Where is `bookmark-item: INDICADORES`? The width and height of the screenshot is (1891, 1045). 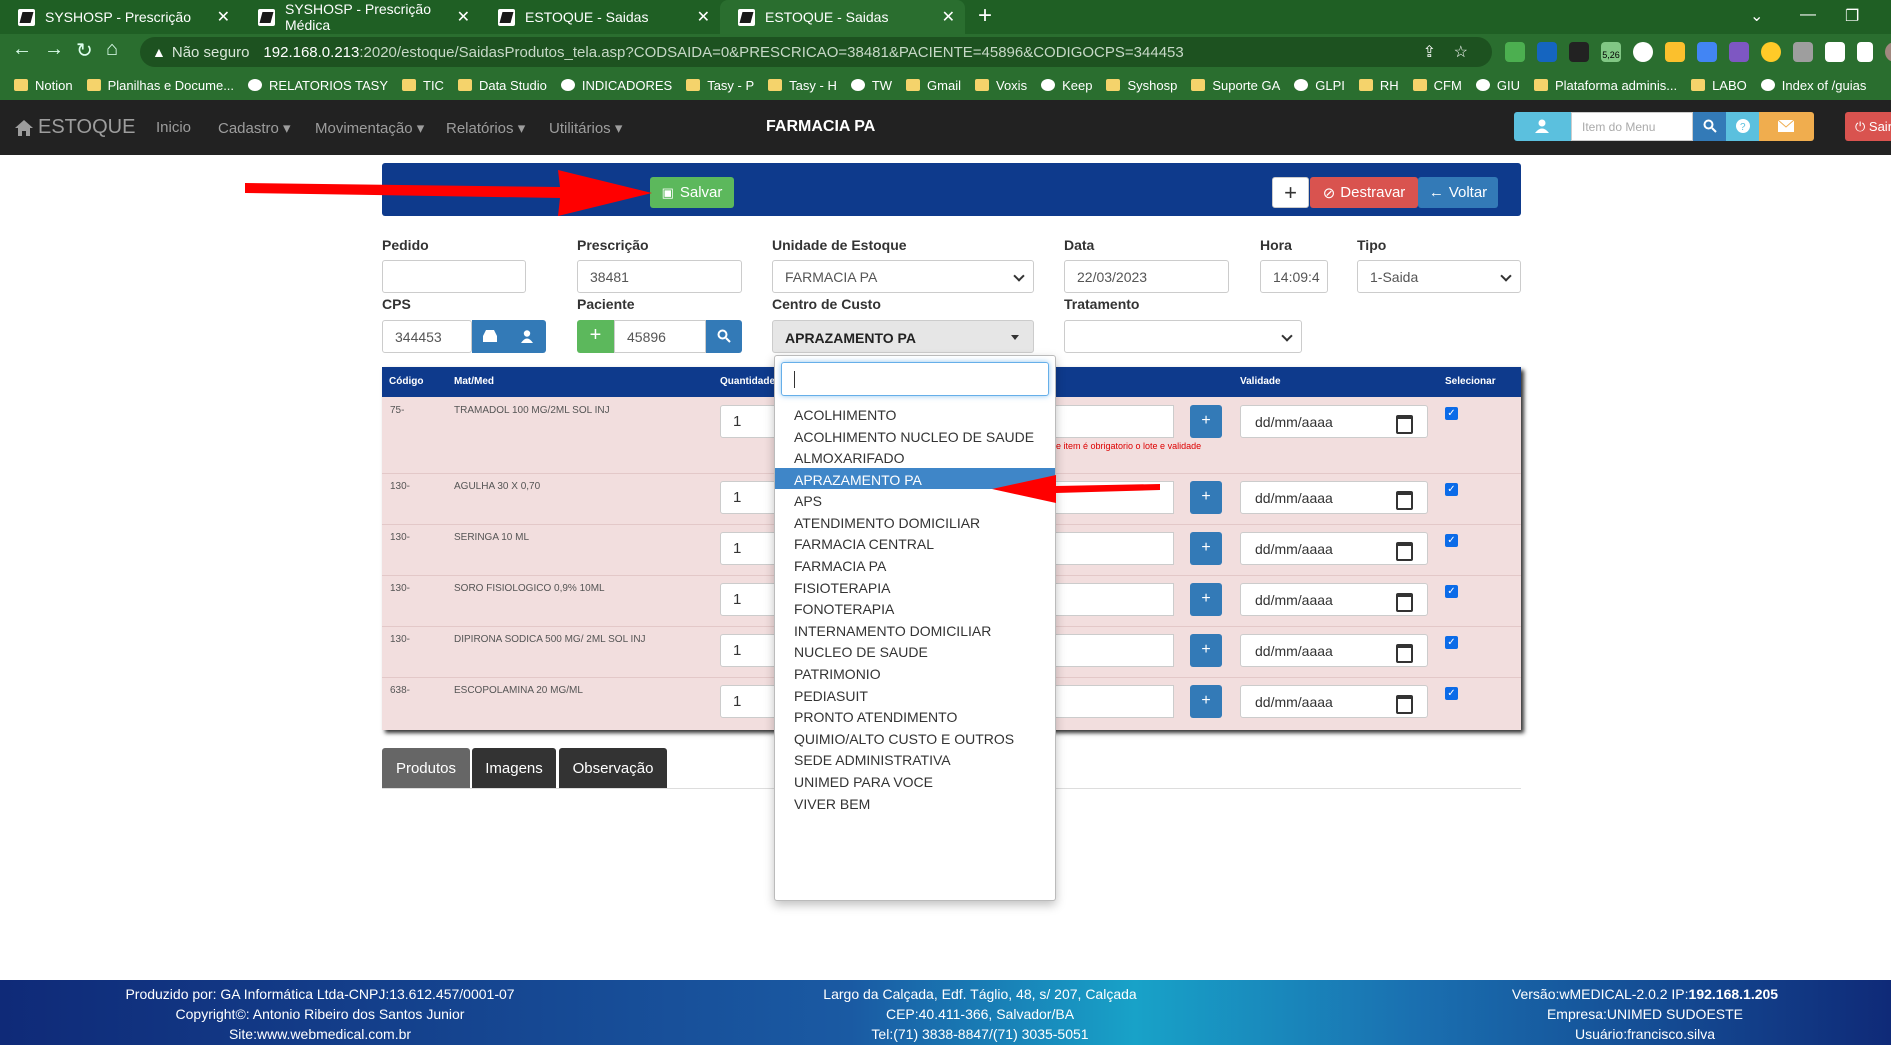
bookmark-item: INDICADORES is located at coordinates (616, 85).